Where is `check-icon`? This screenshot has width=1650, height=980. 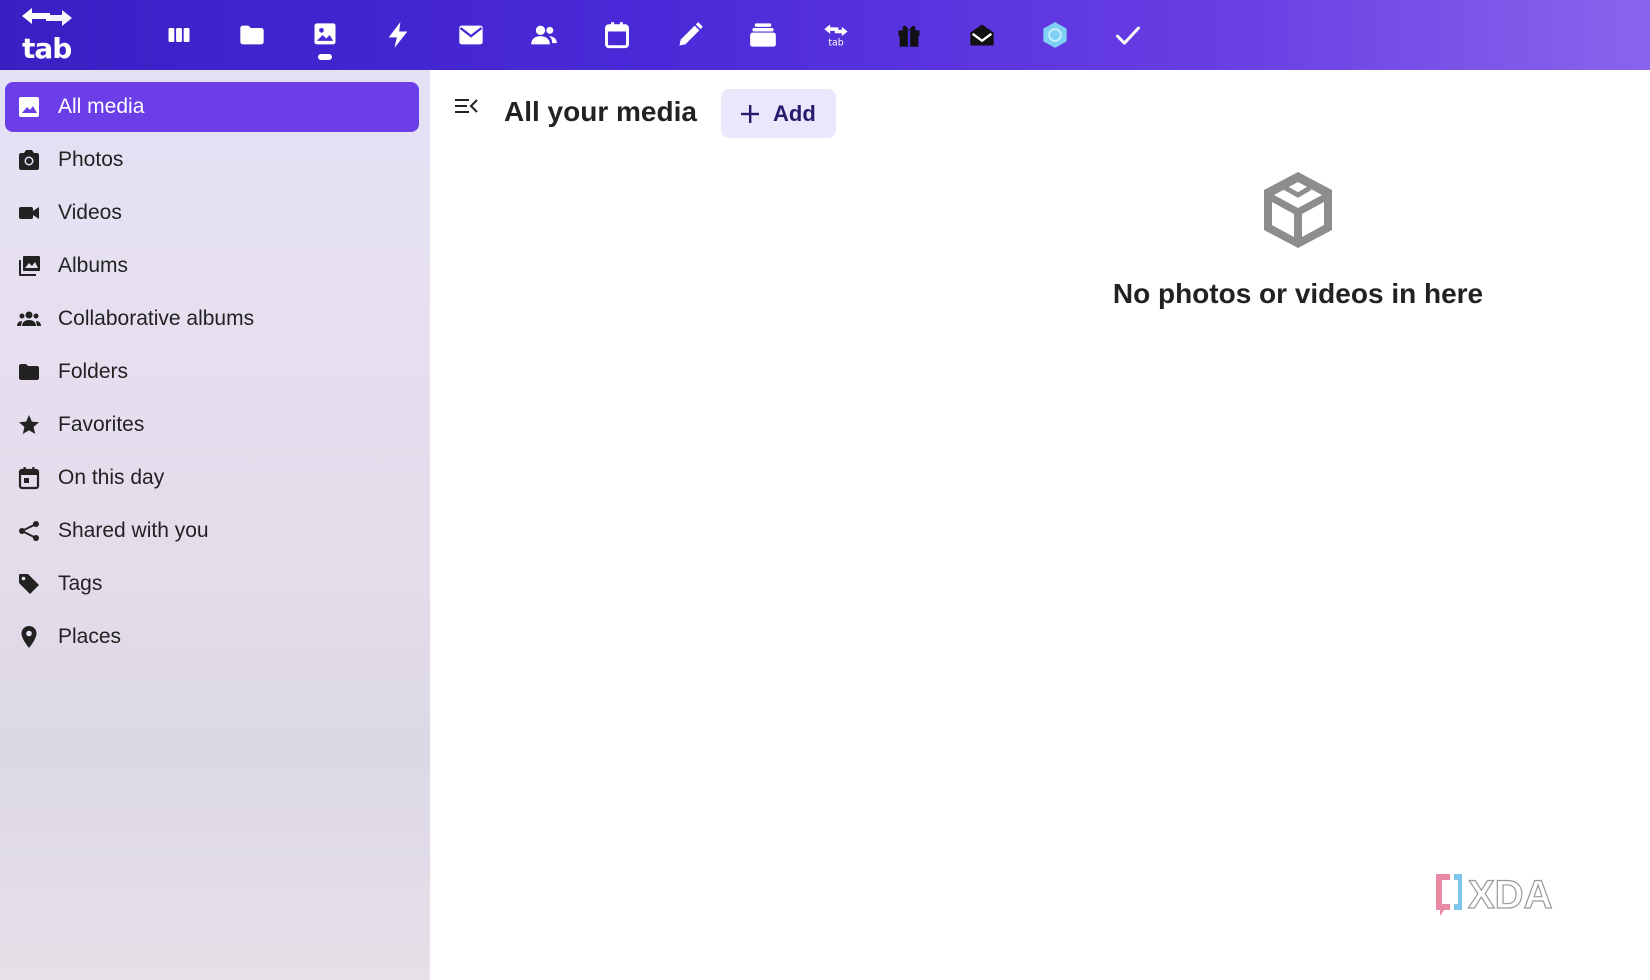
check-icon is located at coordinates (1127, 35).